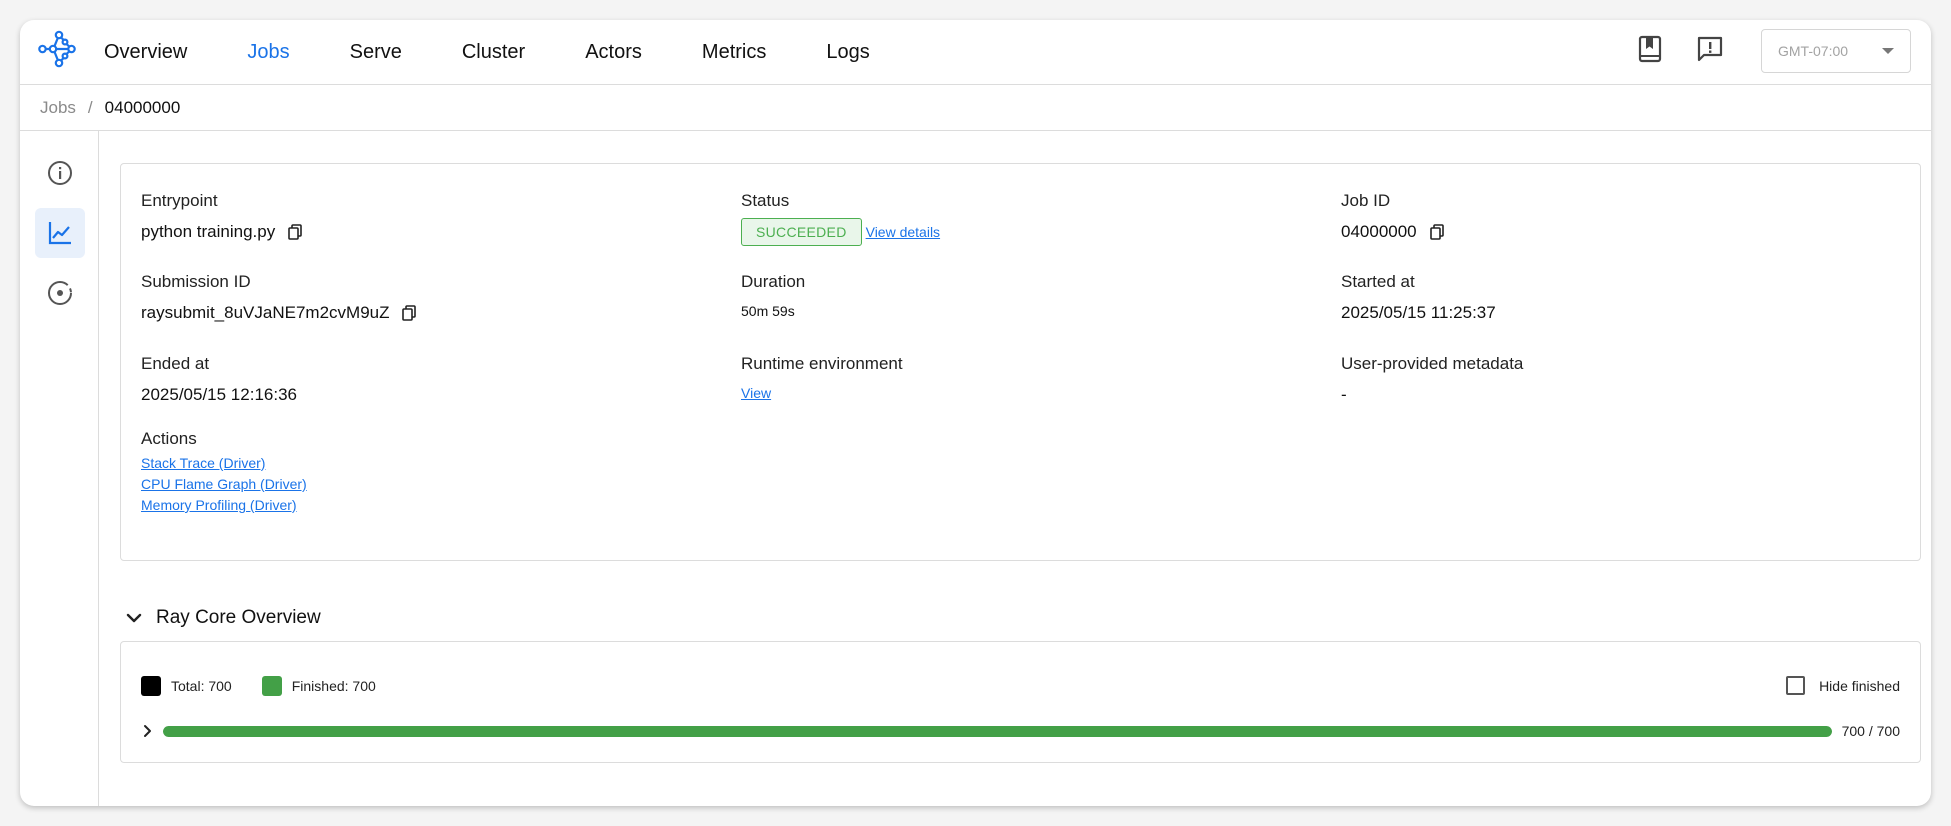 This screenshot has height=826, width=1951. What do you see at coordinates (219, 394) in the screenshot?
I see `ended-at-value: 2025/05/15 12:16:36` at bounding box center [219, 394].